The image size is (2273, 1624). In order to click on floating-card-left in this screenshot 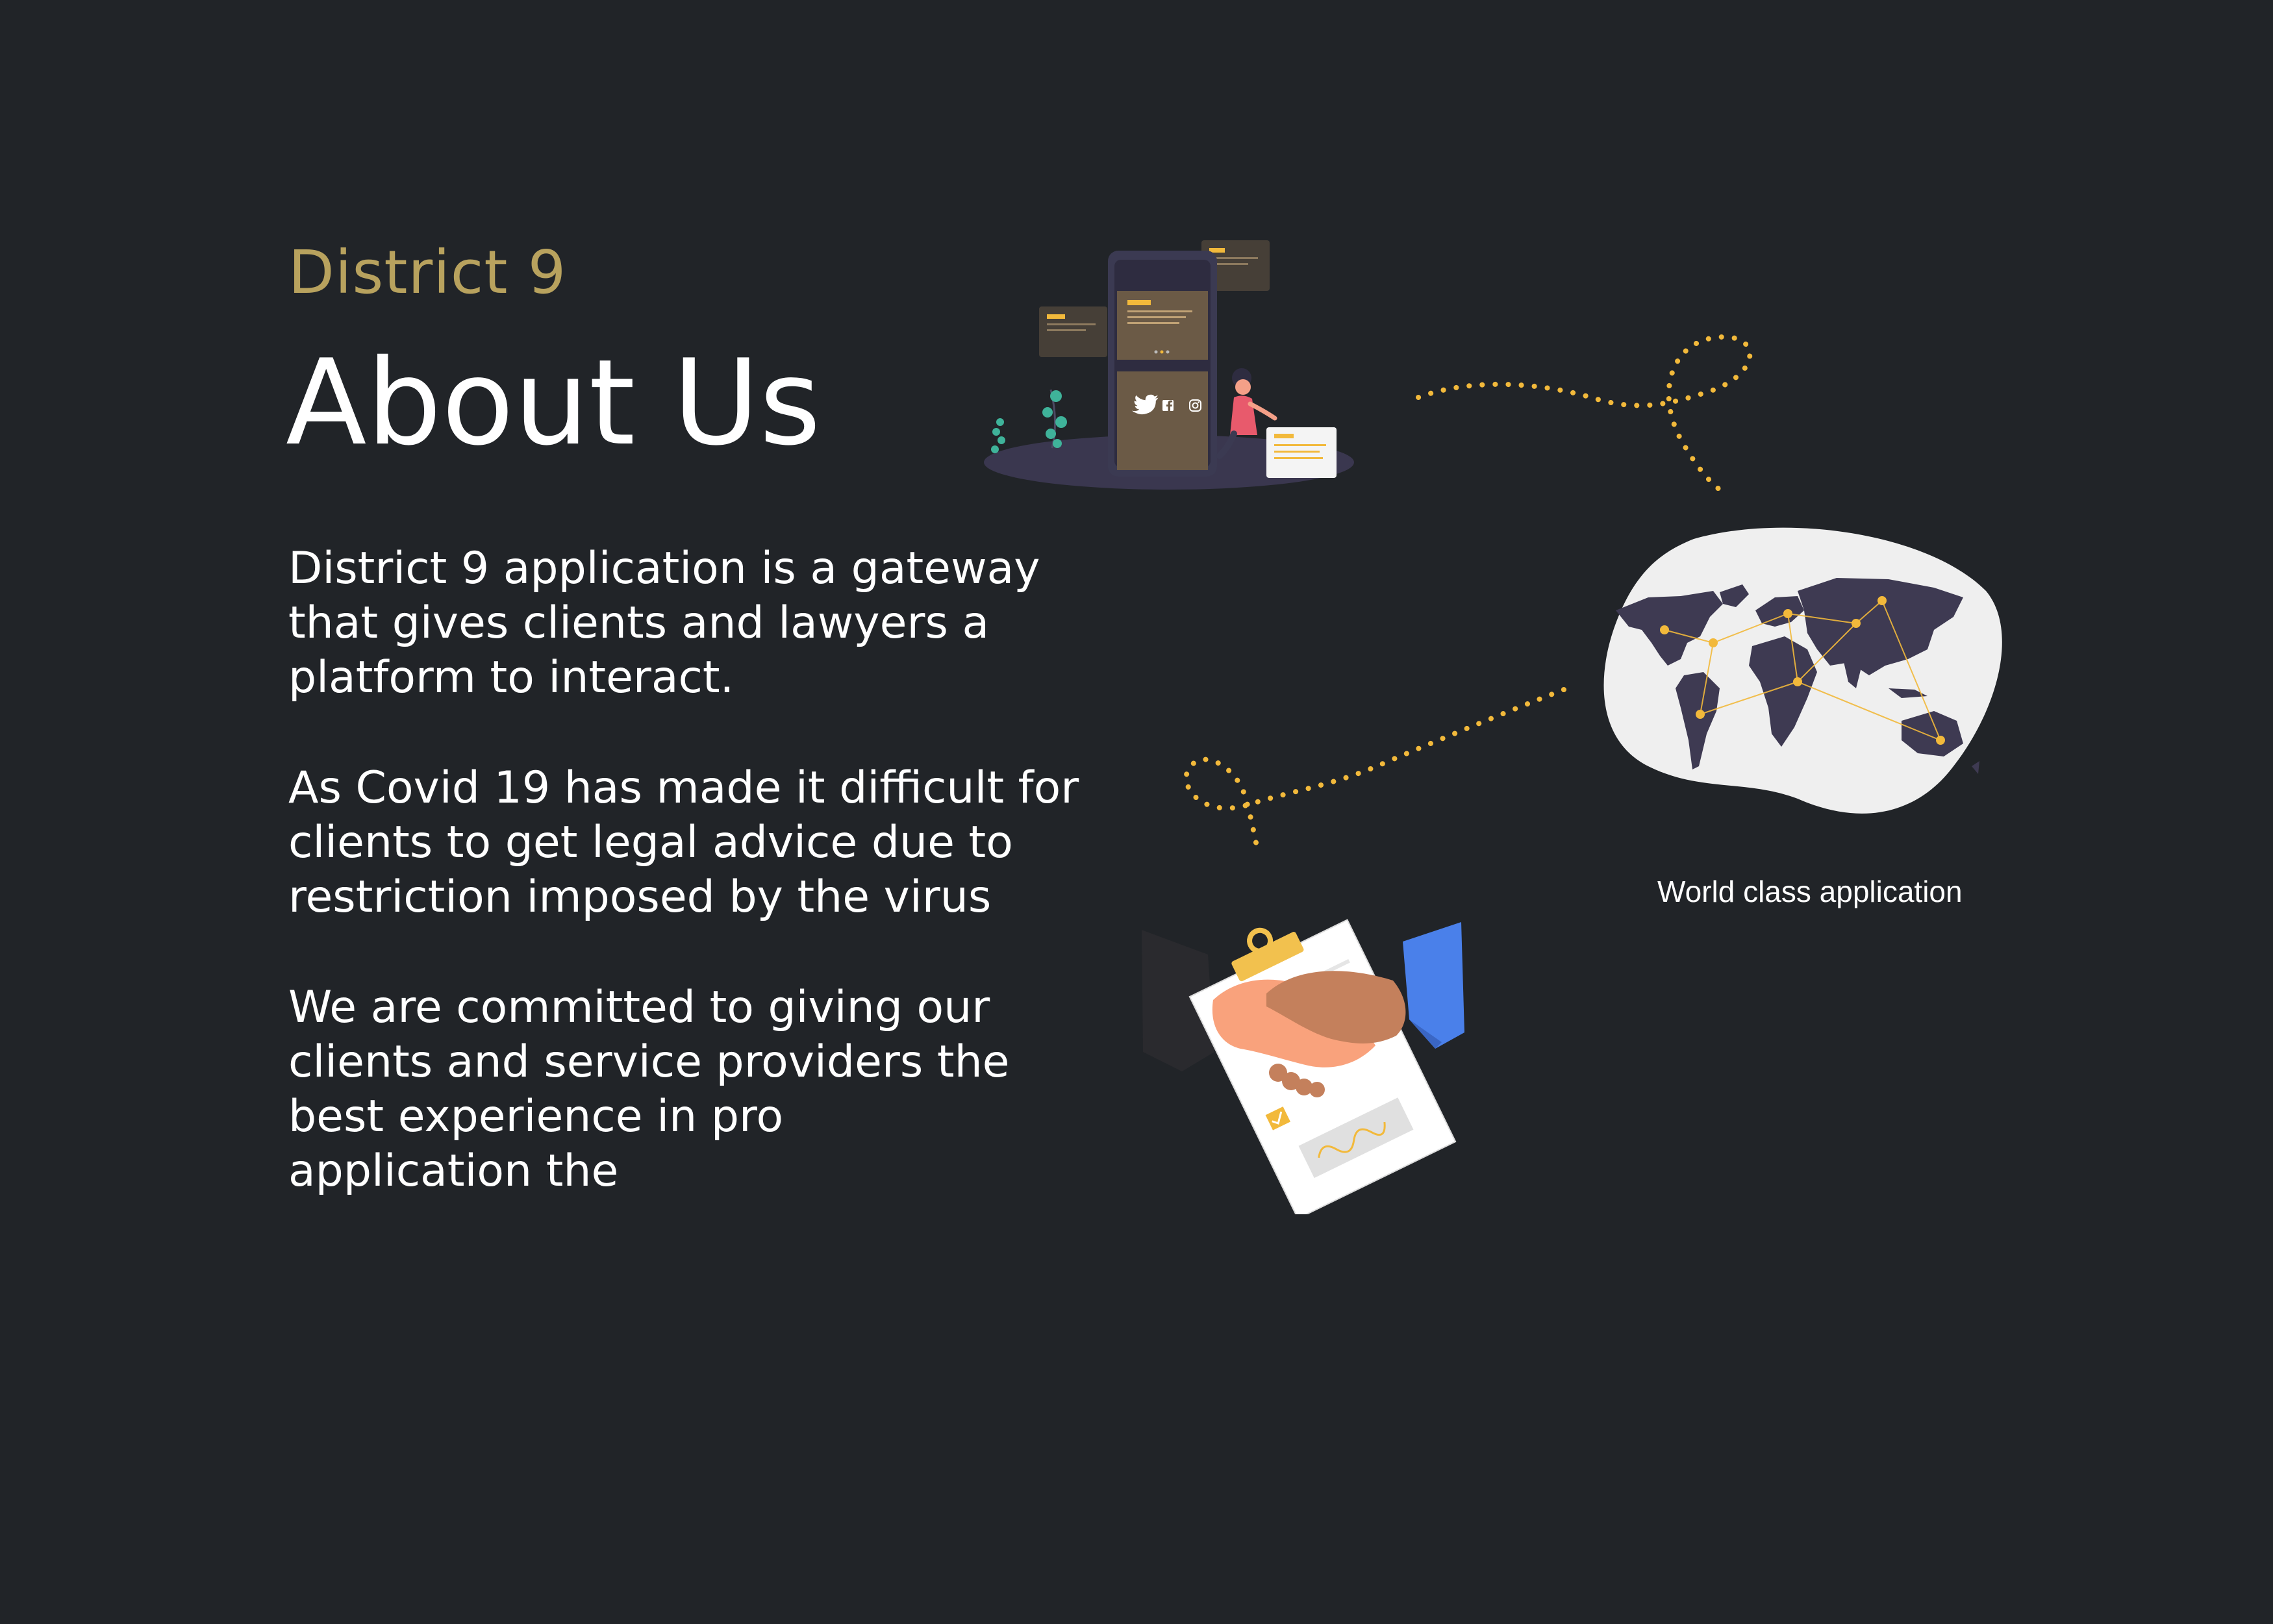, I will do `click(1073, 331)`.